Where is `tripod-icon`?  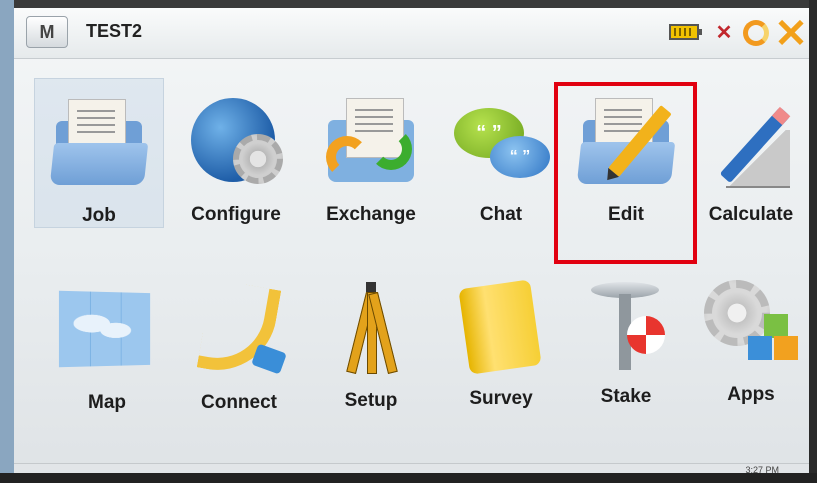 tripod-icon is located at coordinates (371, 326).